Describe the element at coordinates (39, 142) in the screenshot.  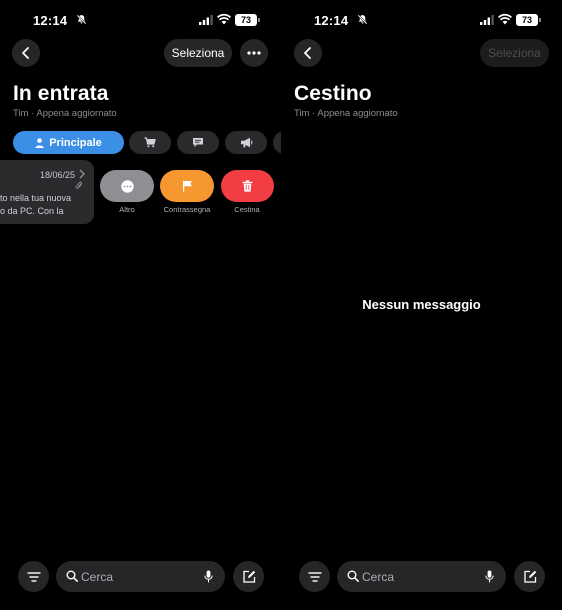
I see `person-icon` at that location.